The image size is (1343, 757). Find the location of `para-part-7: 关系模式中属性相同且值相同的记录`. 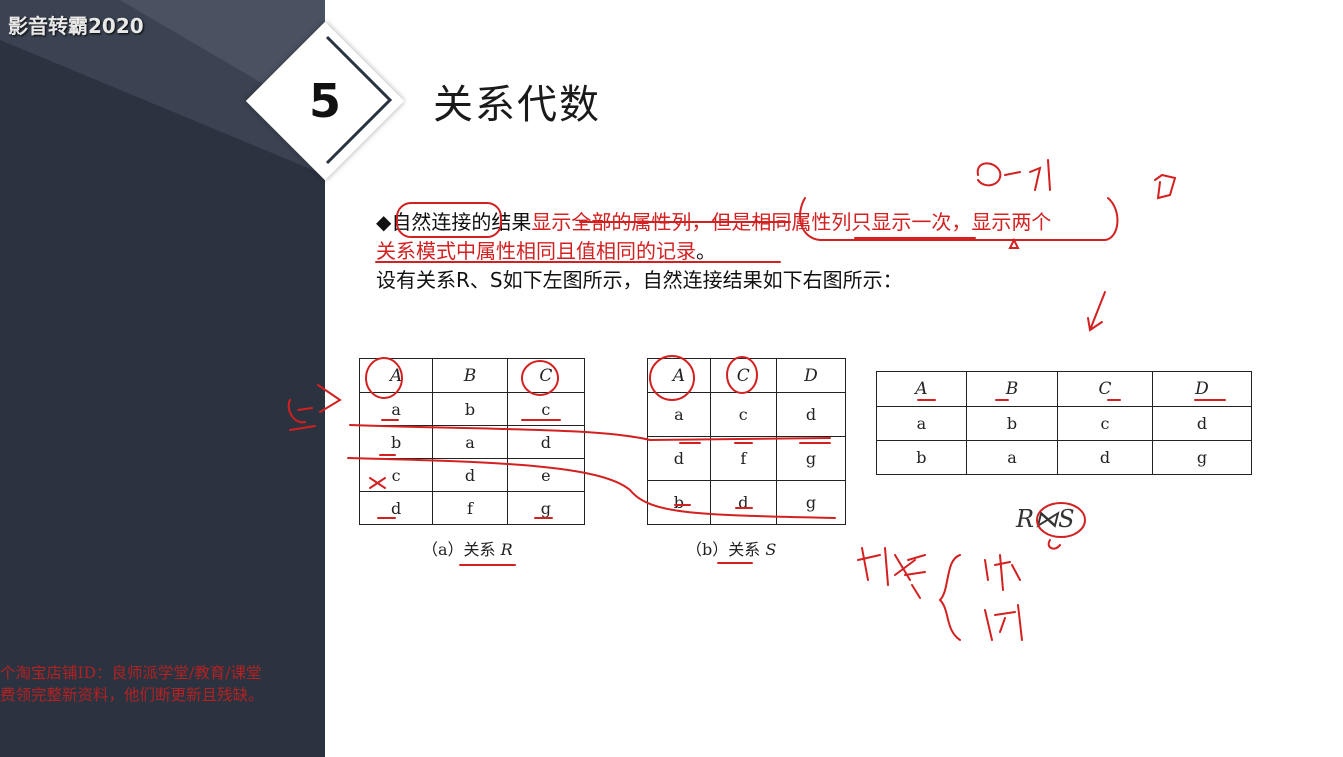

para-part-7: 关系模式中属性相同且值相同的记录 is located at coordinates (536, 251).